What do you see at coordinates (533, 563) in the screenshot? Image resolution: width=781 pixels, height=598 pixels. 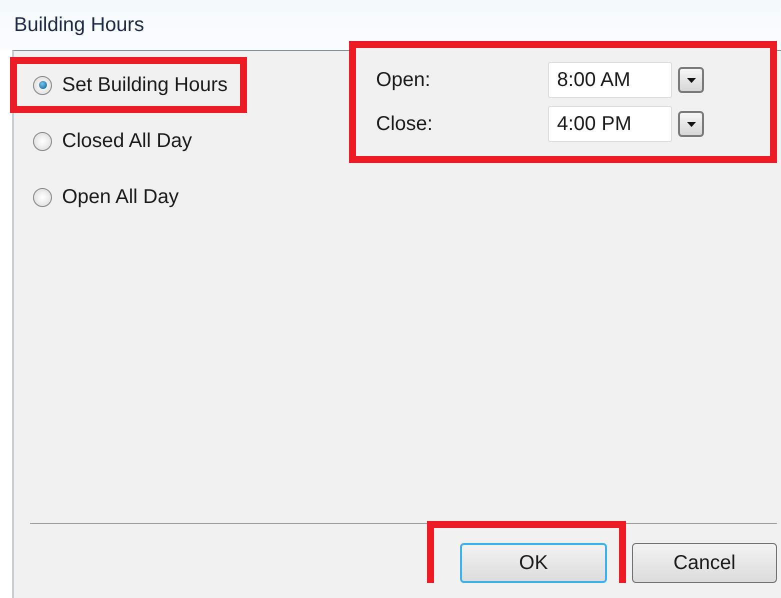 I see `ok-button: OK` at bounding box center [533, 563].